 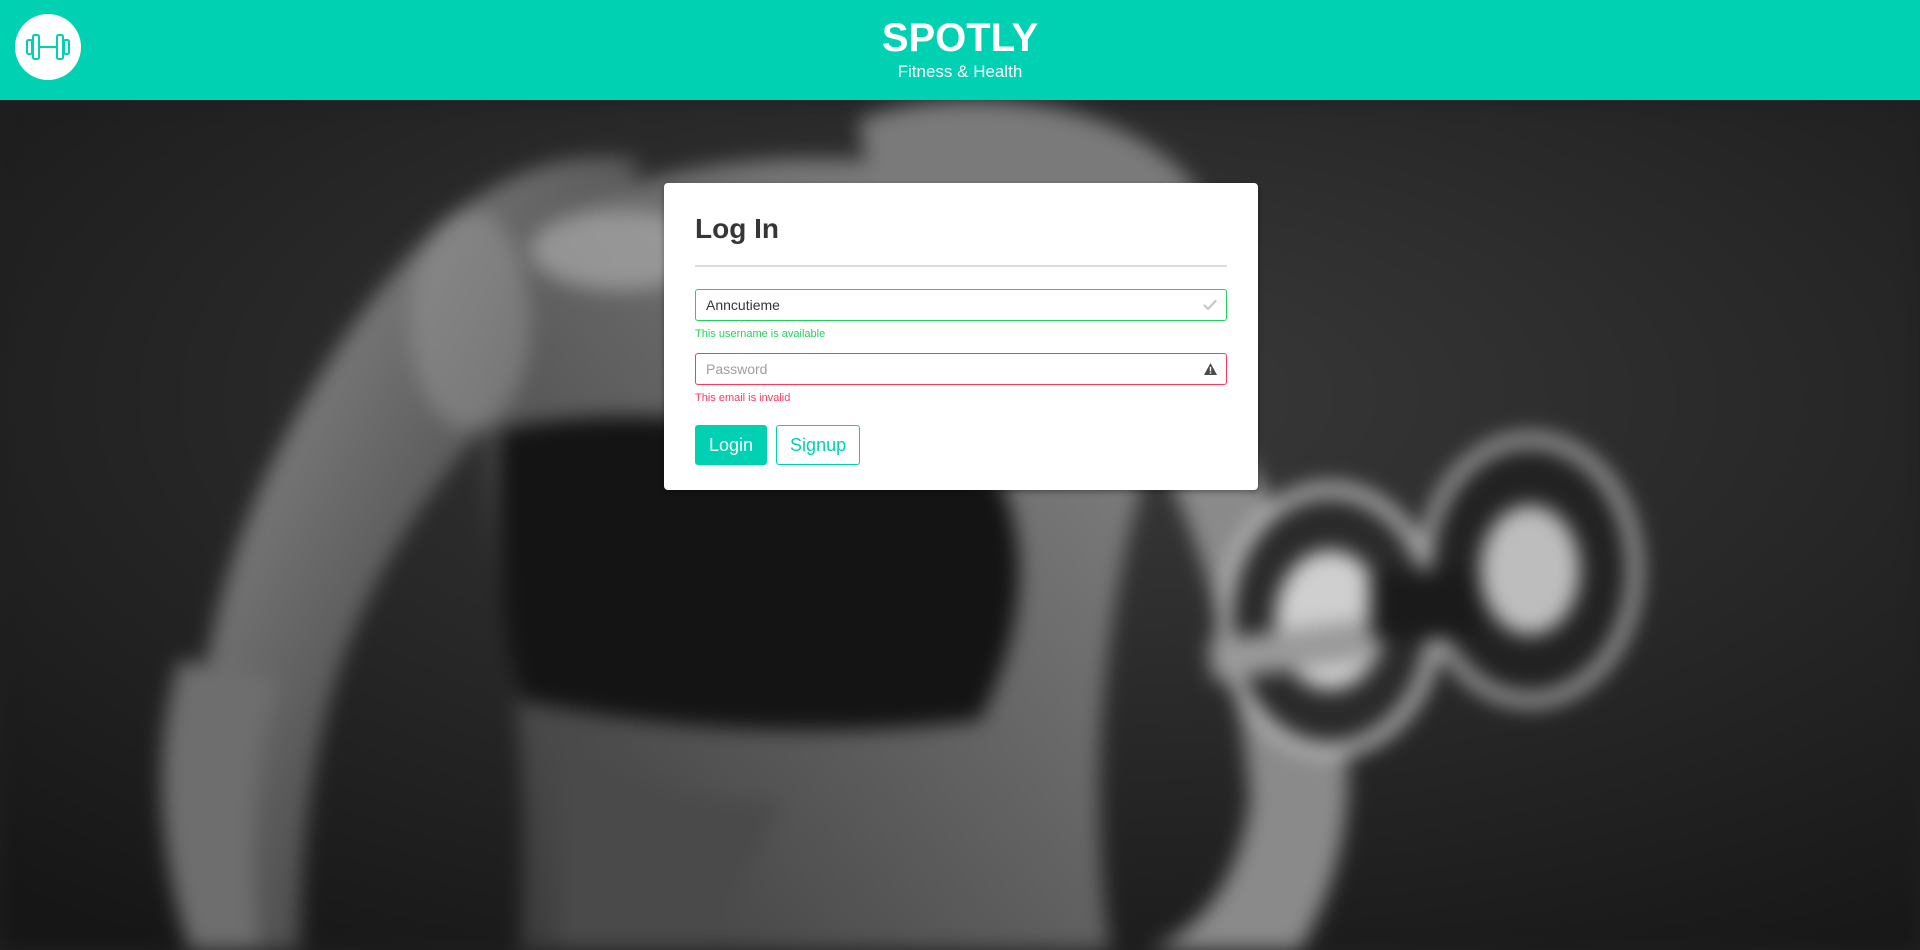 What do you see at coordinates (960, 38) in the screenshot?
I see `site-title: SPOTLY` at bounding box center [960, 38].